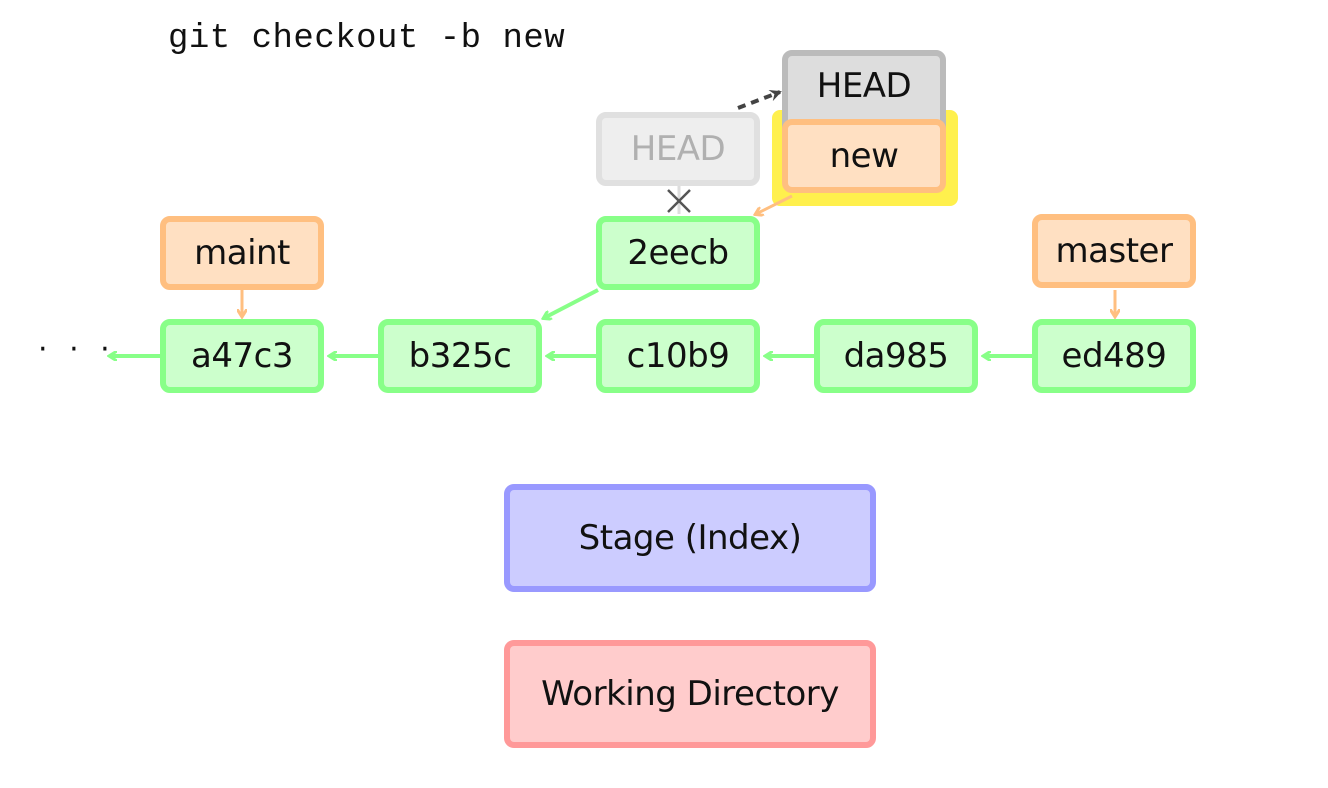 This screenshot has width=1328, height=788. I want to click on arrow-new-to-2eecb, so click(774, 204).